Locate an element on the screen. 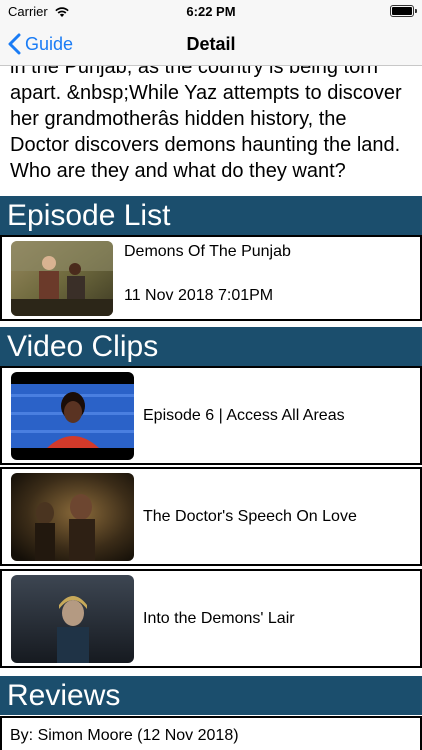  status-time: 6:22 PM is located at coordinates (211, 11).